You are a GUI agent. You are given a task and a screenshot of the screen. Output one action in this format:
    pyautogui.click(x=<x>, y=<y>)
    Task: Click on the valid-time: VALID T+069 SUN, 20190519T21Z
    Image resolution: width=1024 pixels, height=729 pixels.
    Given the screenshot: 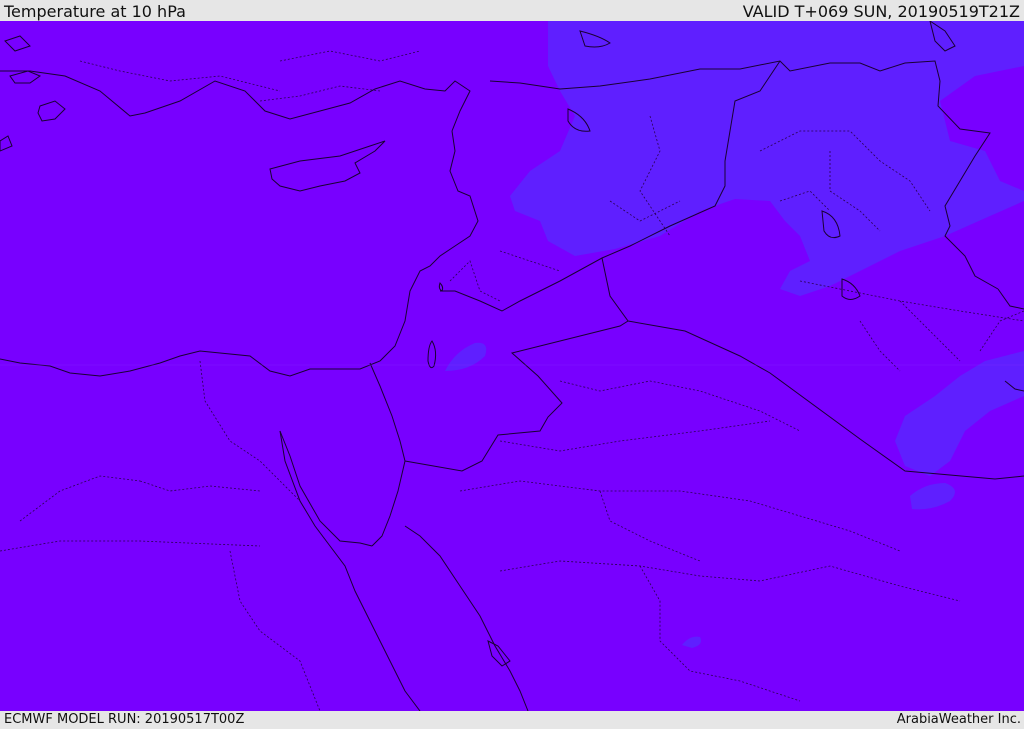 What is the action you would take?
    pyautogui.click(x=881, y=11)
    